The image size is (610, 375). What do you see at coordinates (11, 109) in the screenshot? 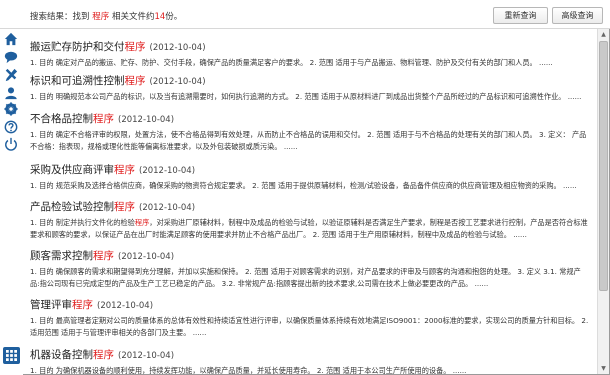
I see `gear-icon` at bounding box center [11, 109].